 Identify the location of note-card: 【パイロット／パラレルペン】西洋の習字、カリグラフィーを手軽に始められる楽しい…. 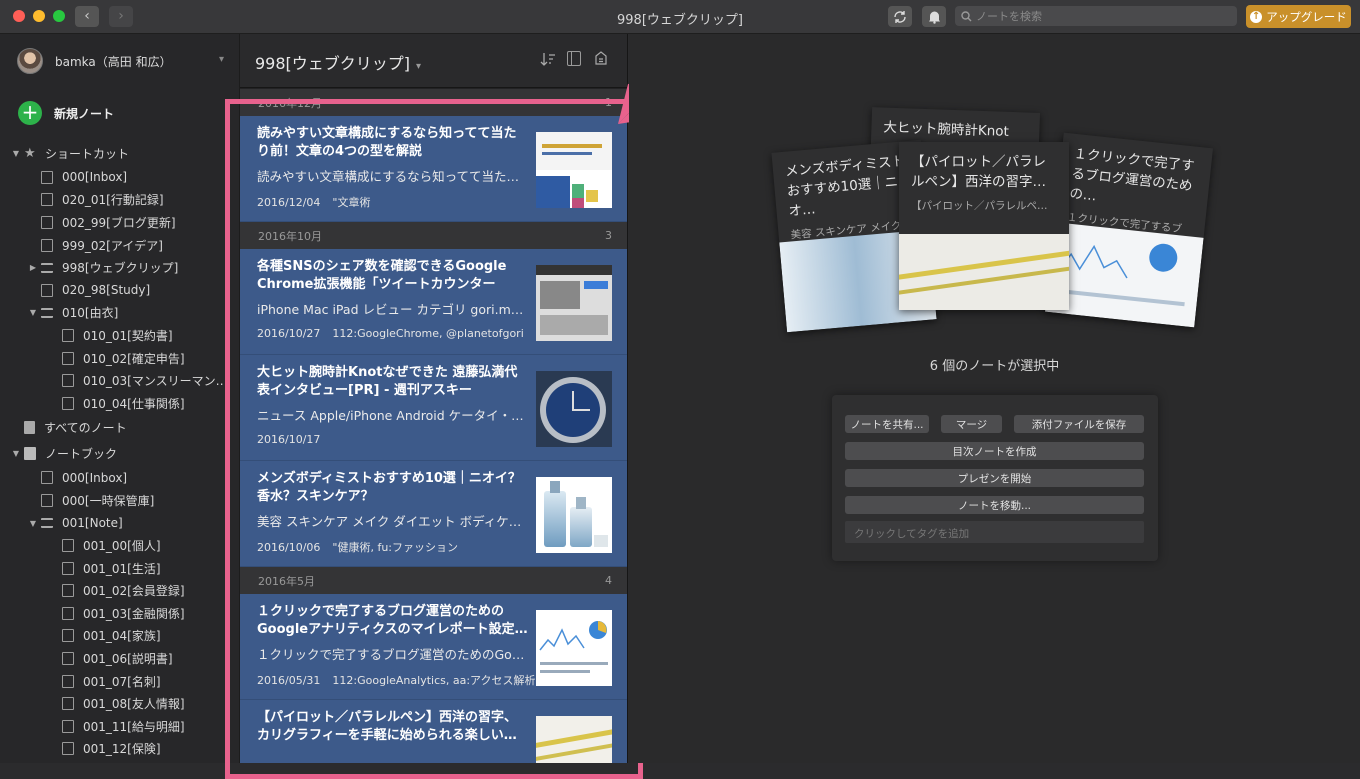
(433, 731).